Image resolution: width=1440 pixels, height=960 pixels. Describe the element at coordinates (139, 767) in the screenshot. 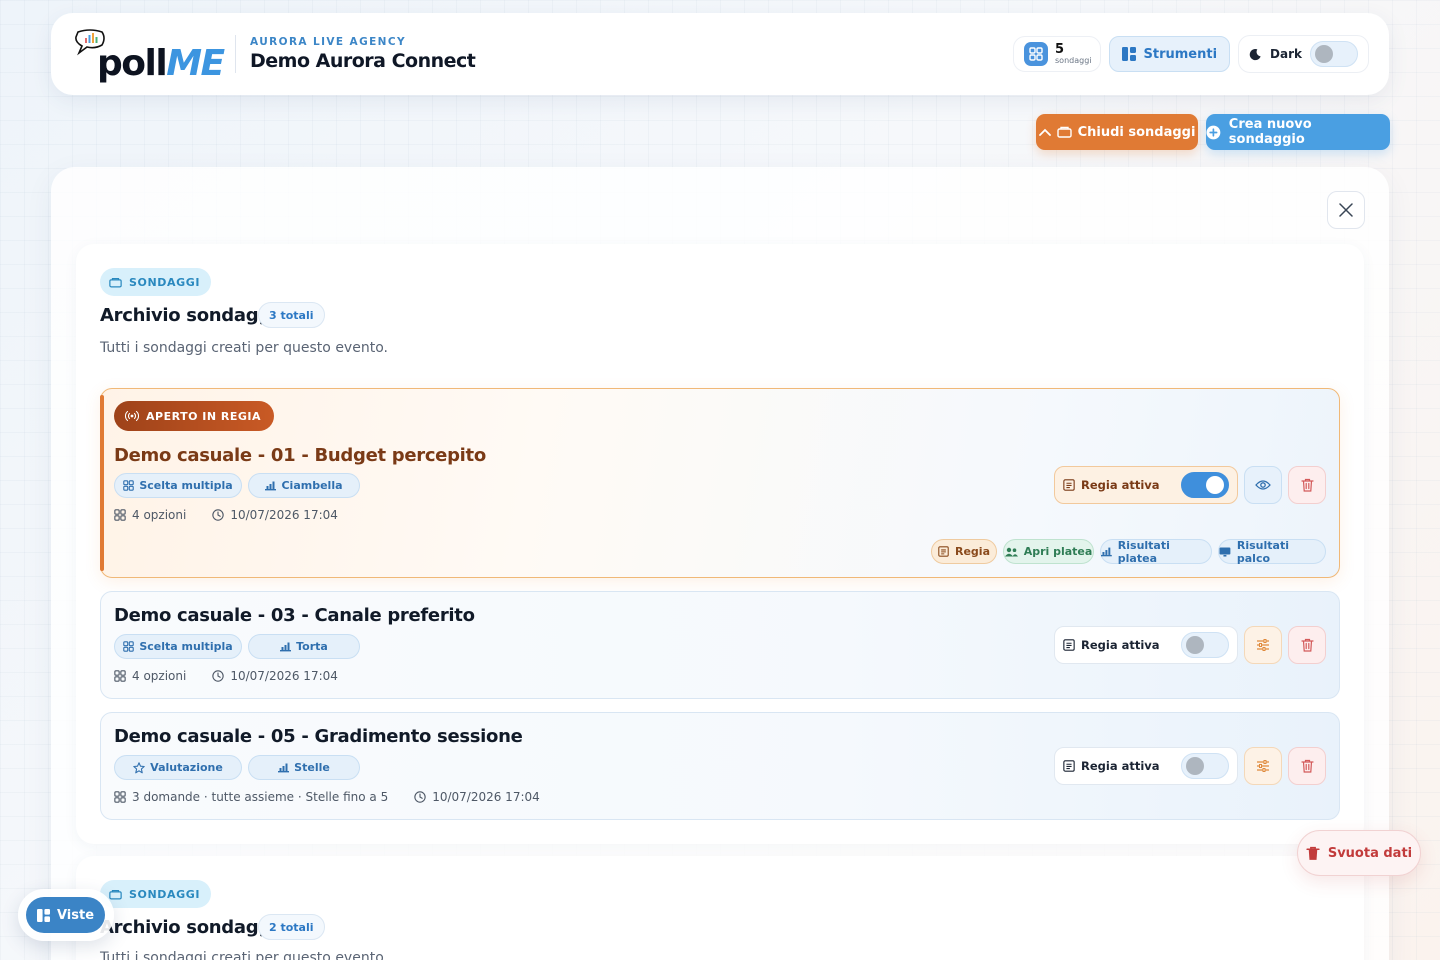

I see `star-icon` at that location.